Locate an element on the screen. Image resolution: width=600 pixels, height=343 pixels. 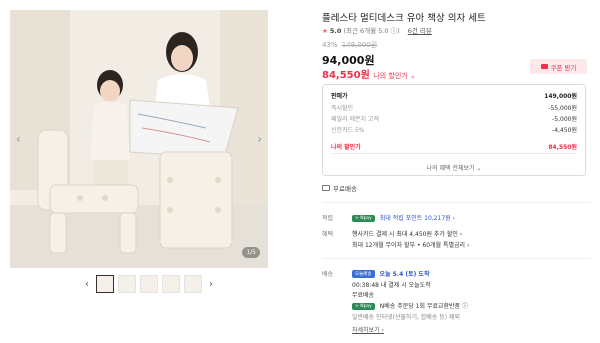
price-row-value: -55,000원 is located at coordinates (562, 108).